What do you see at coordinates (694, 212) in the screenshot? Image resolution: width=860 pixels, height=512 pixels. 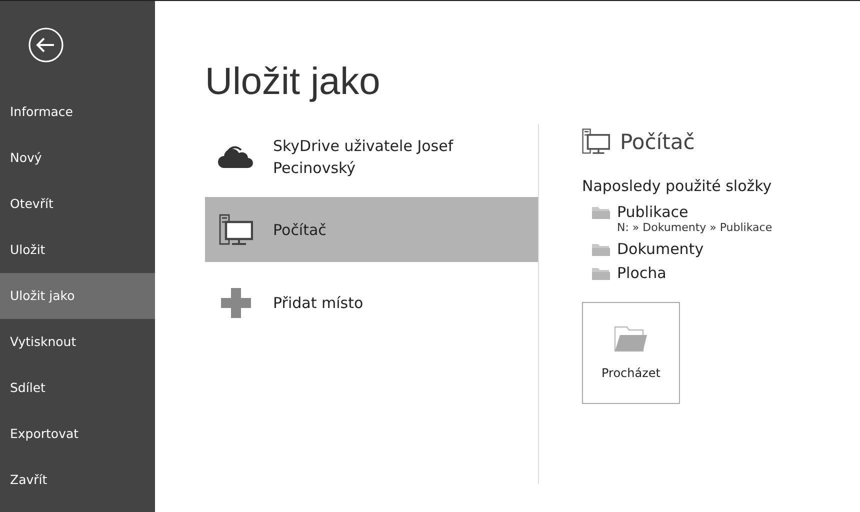 I see `folder-item: Publikace` at bounding box center [694, 212].